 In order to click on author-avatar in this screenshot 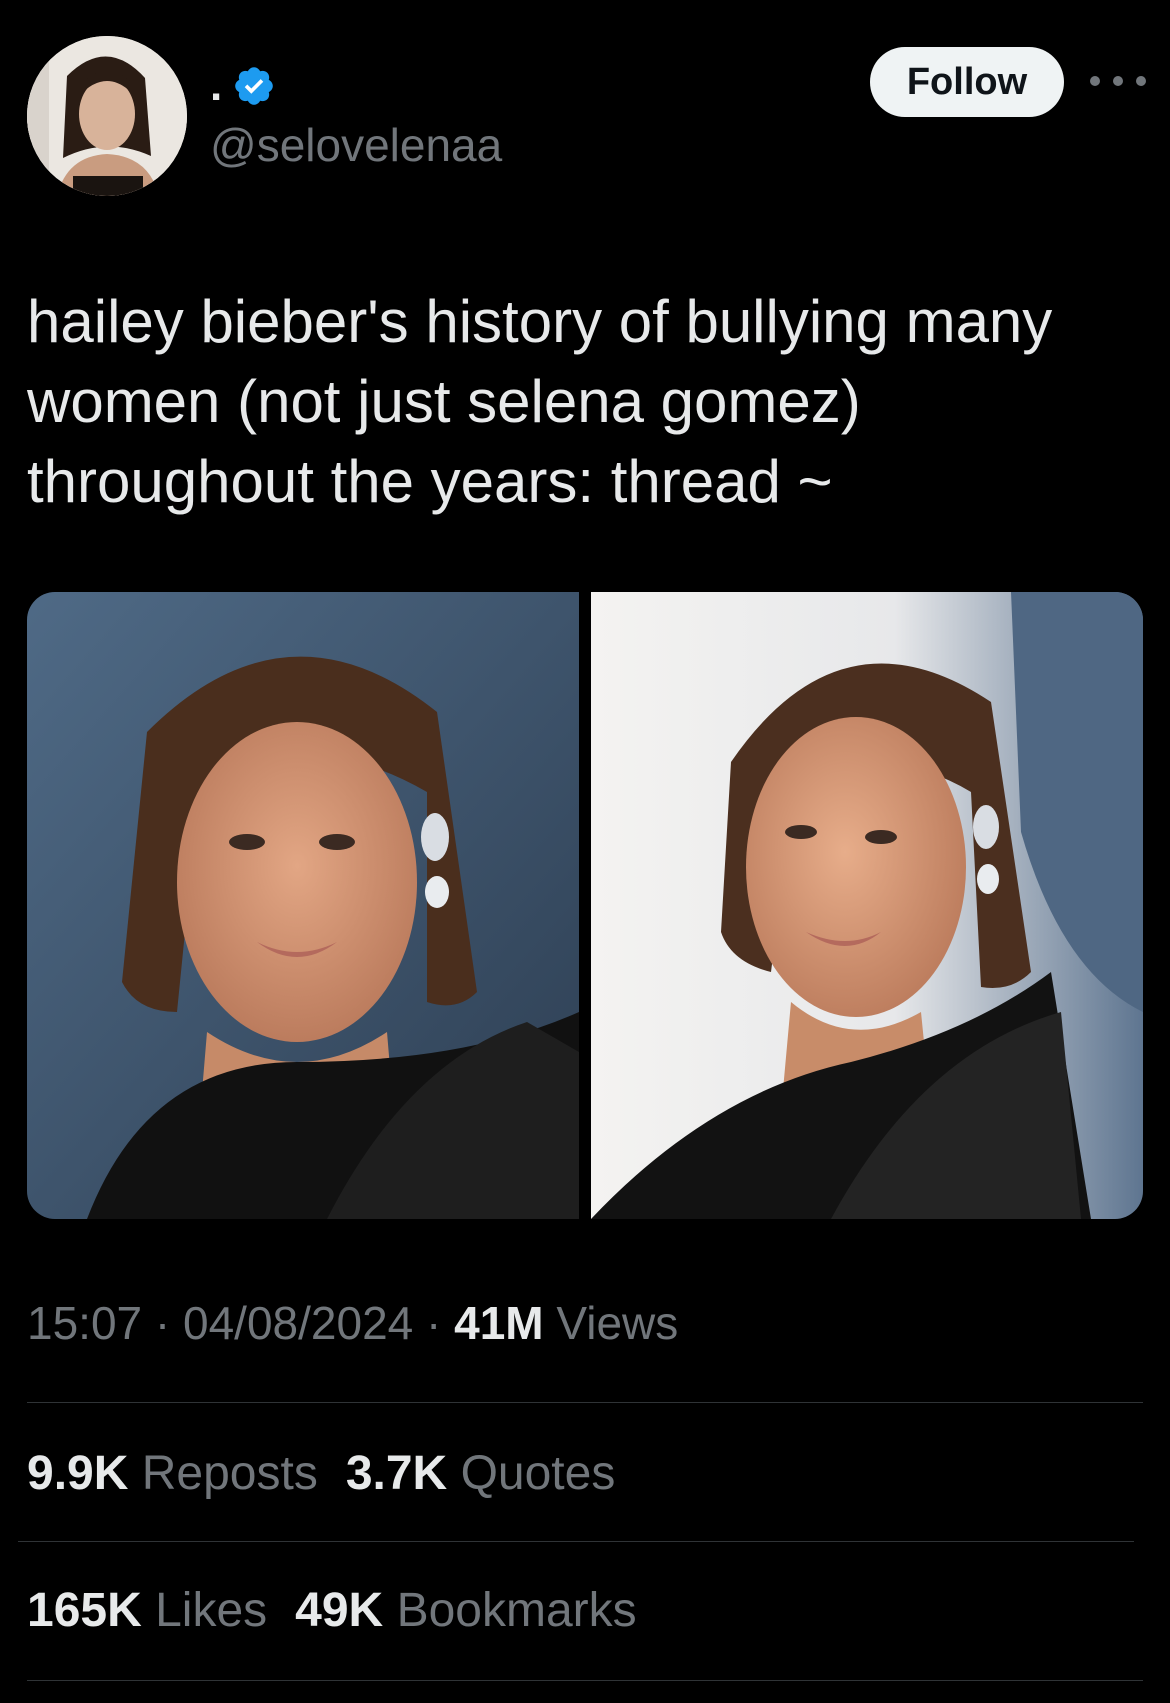, I will do `click(107, 116)`.